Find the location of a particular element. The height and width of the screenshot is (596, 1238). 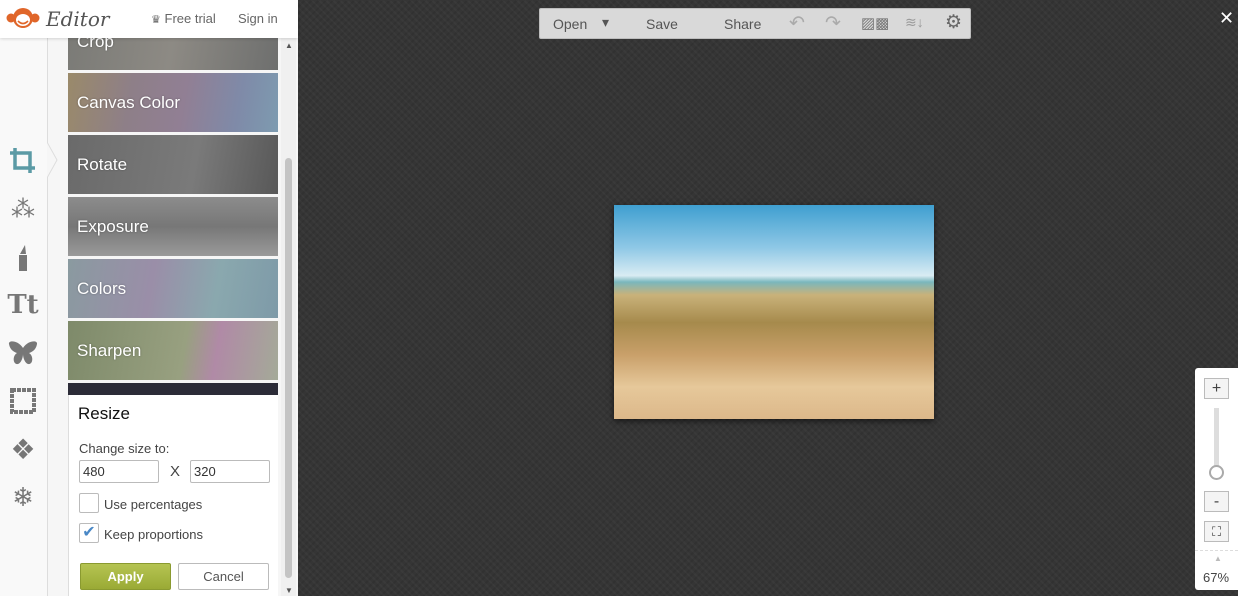

x-separator: X is located at coordinates (175, 471).